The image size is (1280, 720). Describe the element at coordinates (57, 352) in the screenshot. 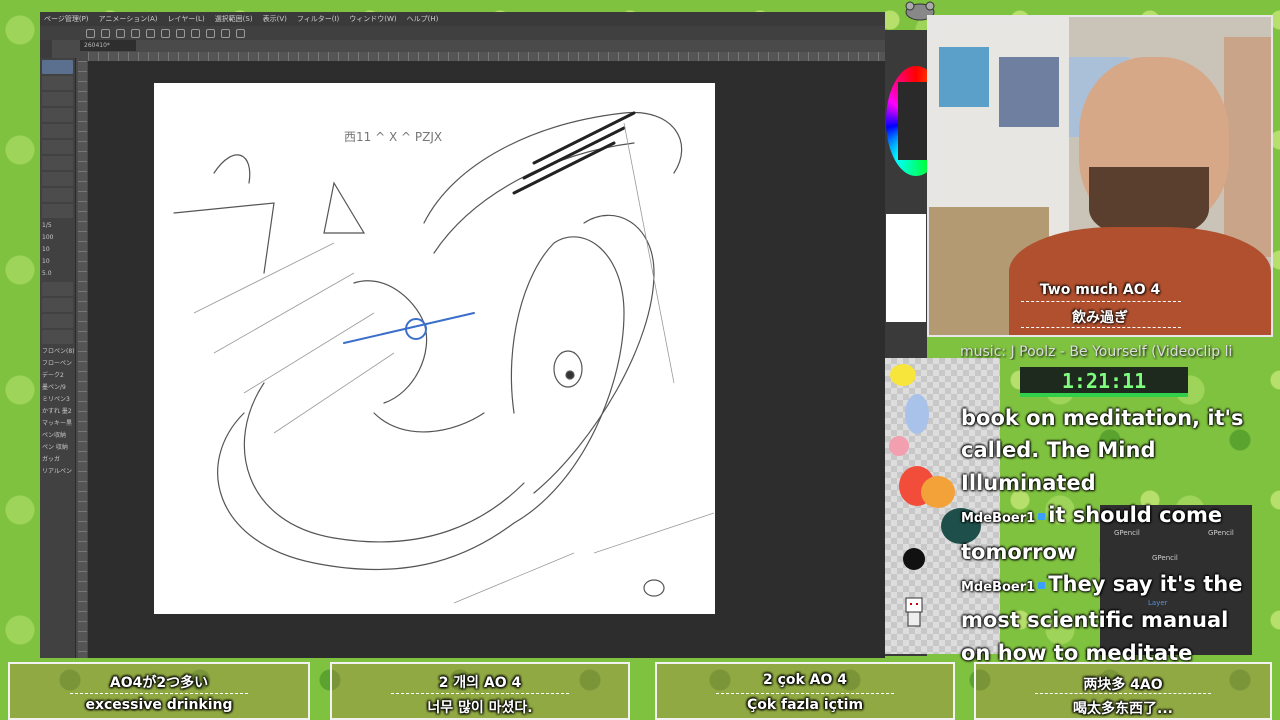

I see `sub-tool-item: フロペン(8)` at that location.